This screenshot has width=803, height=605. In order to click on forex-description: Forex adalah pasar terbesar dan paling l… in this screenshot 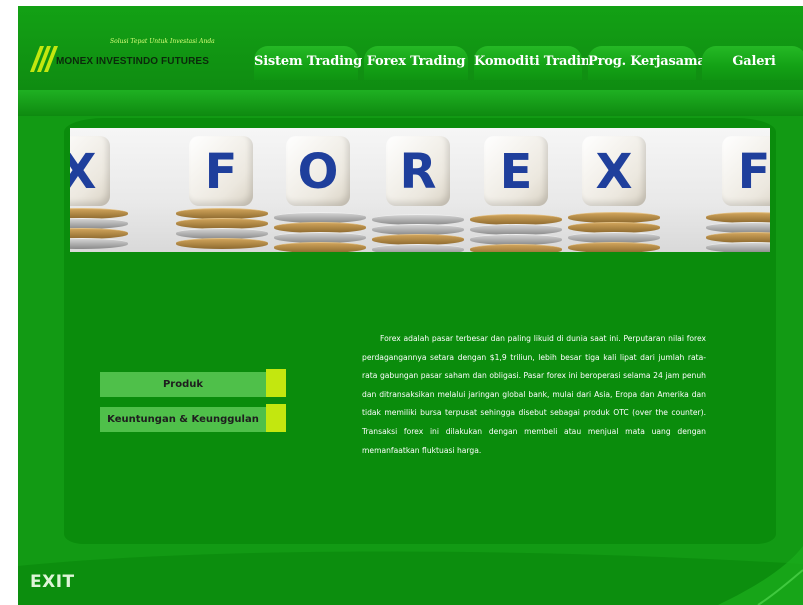, I will do `click(534, 394)`.